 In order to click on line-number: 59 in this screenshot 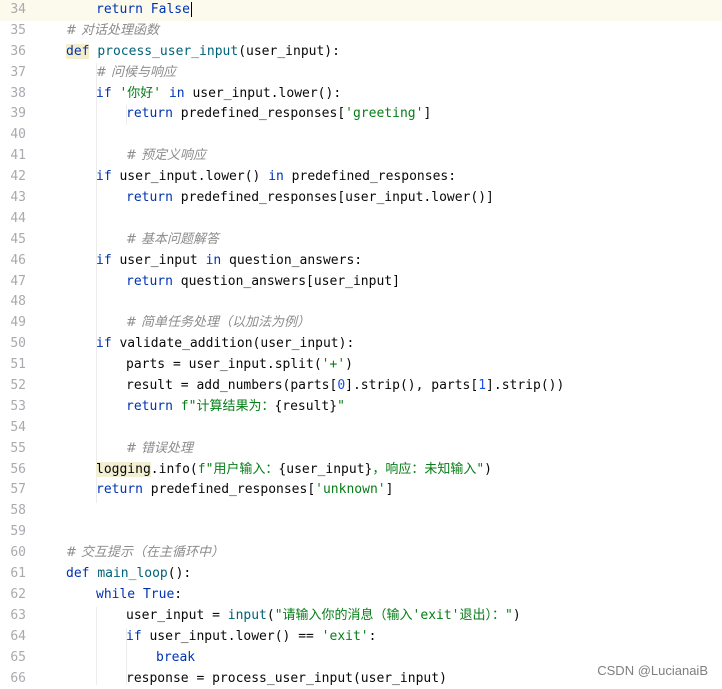, I will do `click(13, 532)`.